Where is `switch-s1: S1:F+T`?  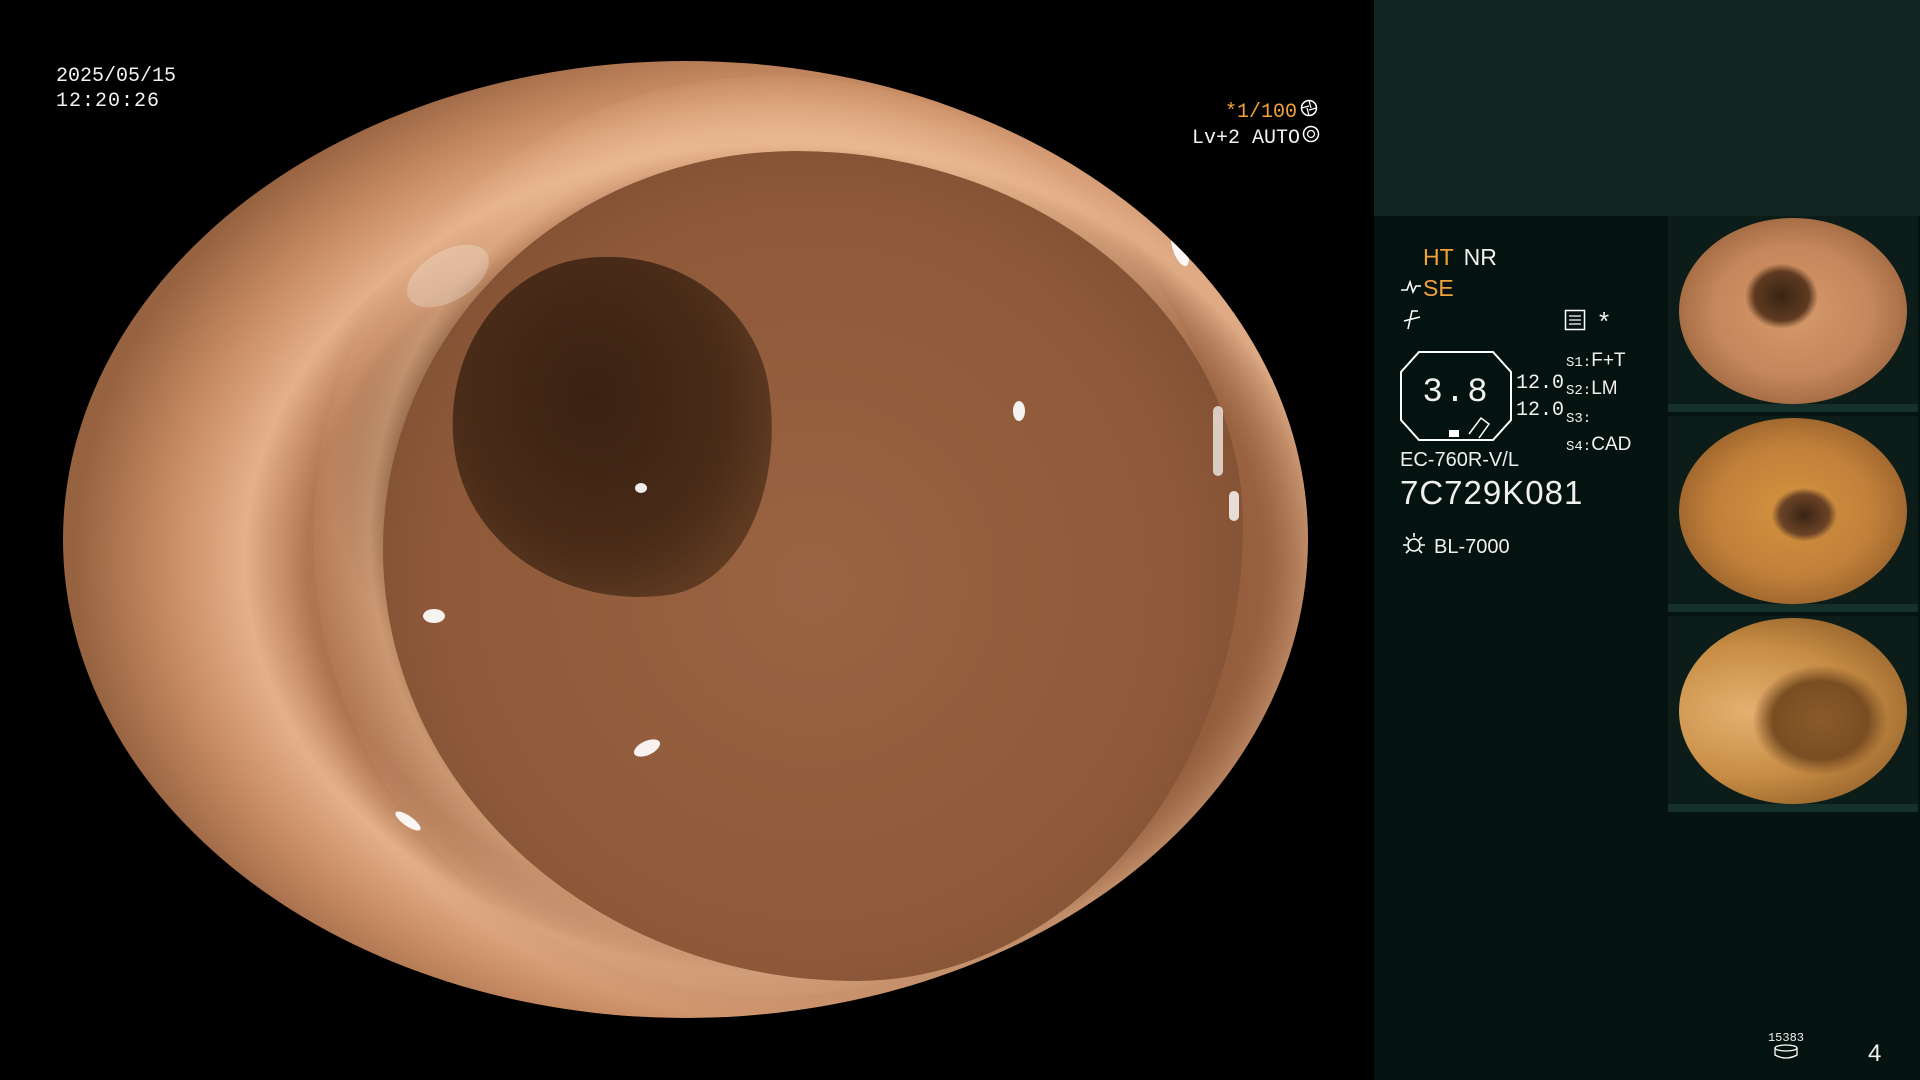 switch-s1: S1:F+T is located at coordinates (1596, 360).